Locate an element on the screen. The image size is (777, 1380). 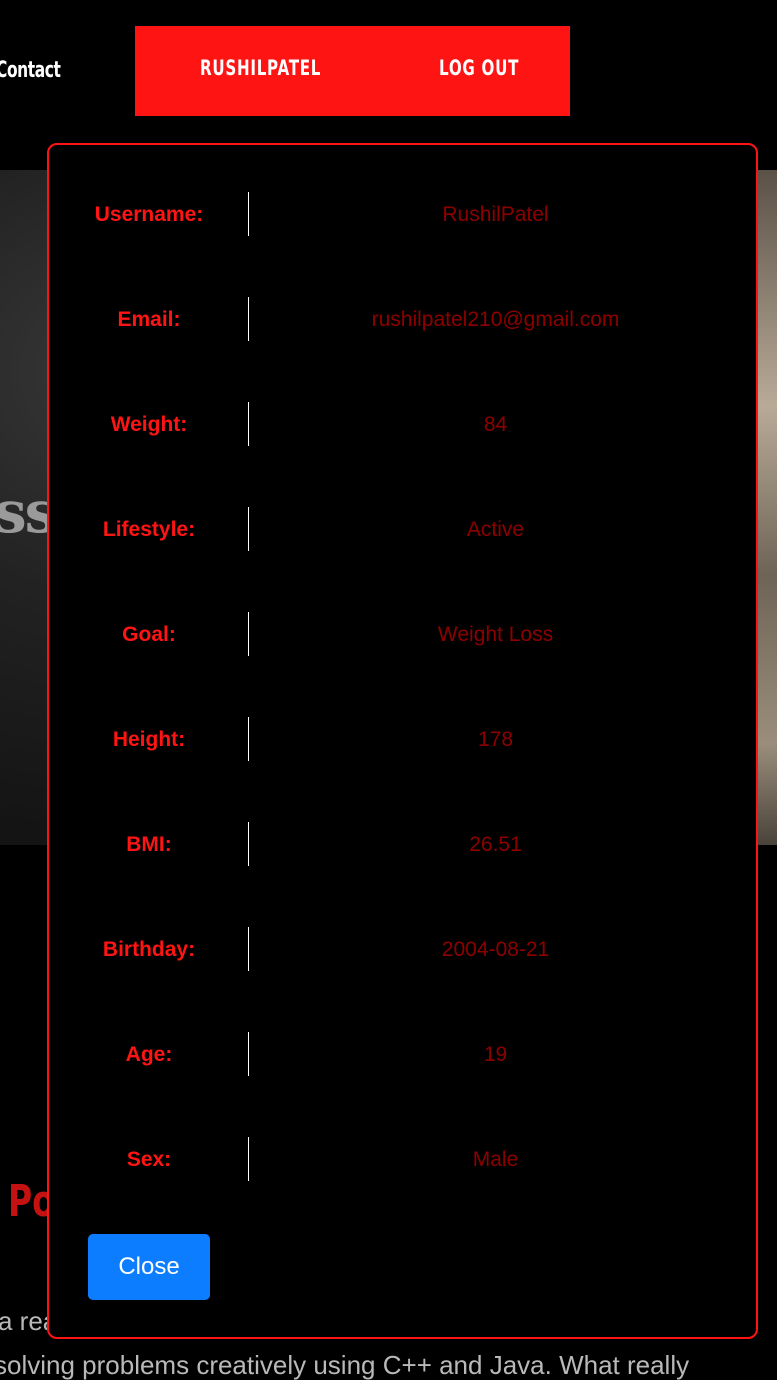
profile-label: Birthday: is located at coordinates (149, 949).